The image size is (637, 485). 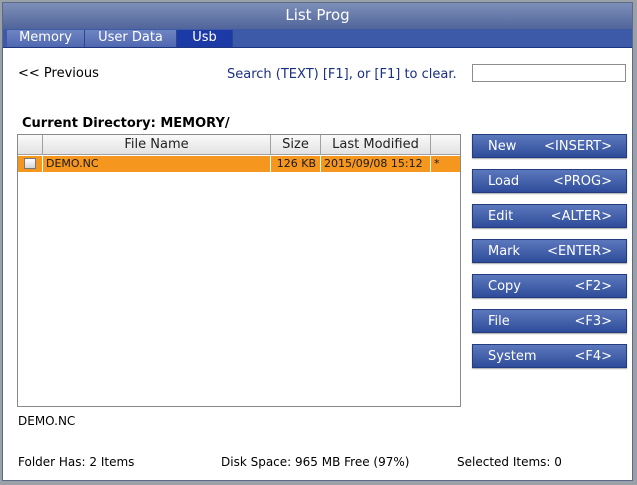 I want to click on column-header-last-modified: Last Modified, so click(x=376, y=145).